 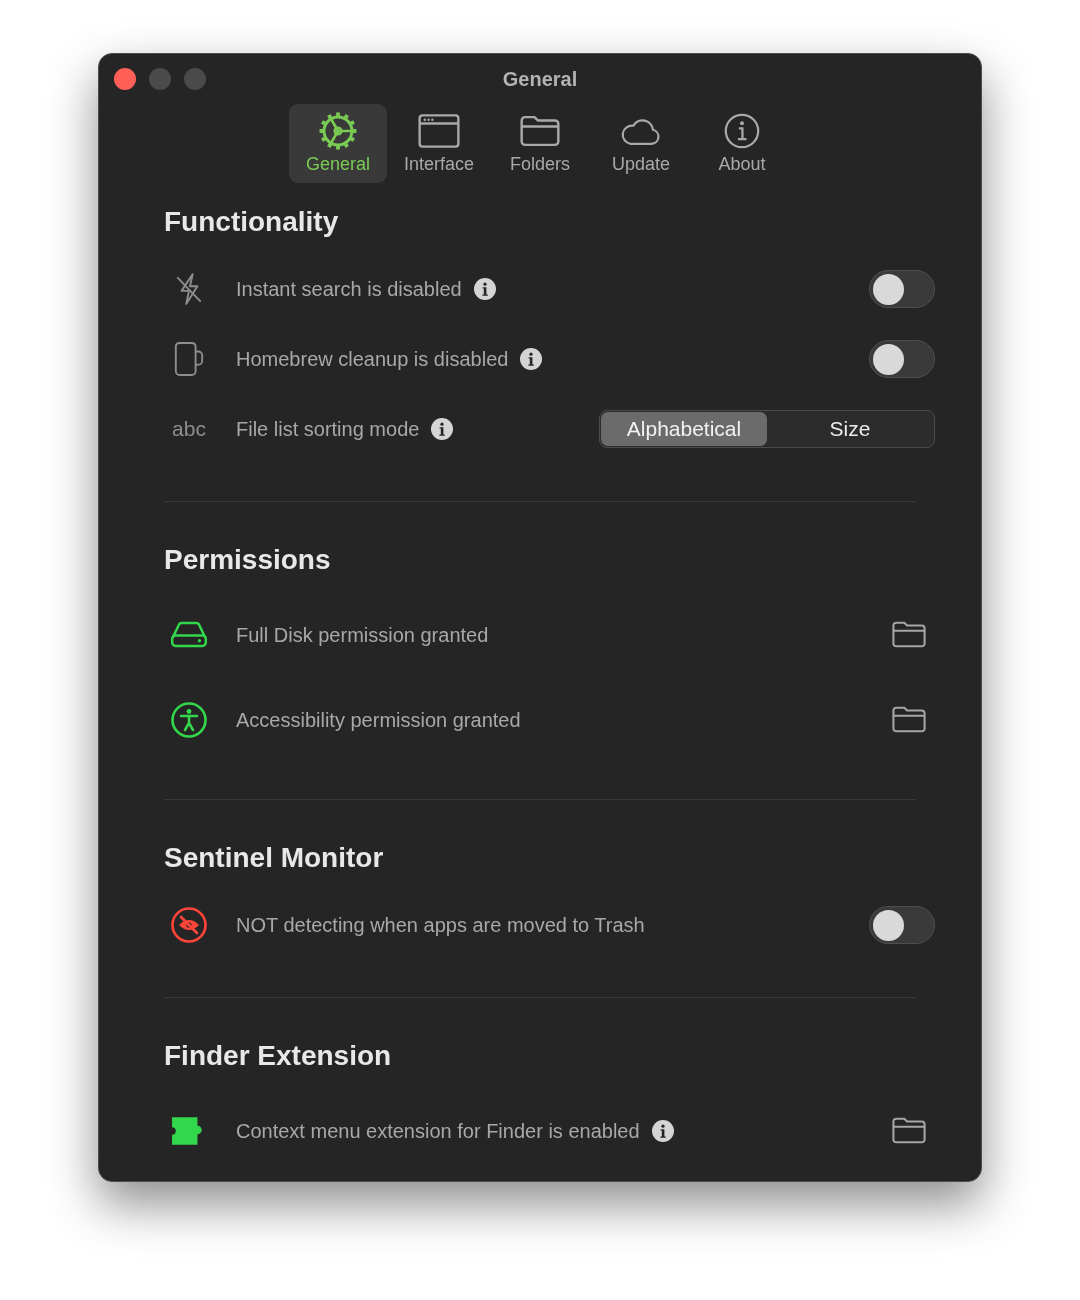 What do you see at coordinates (641, 131) in the screenshot?
I see `cloud-icon` at bounding box center [641, 131].